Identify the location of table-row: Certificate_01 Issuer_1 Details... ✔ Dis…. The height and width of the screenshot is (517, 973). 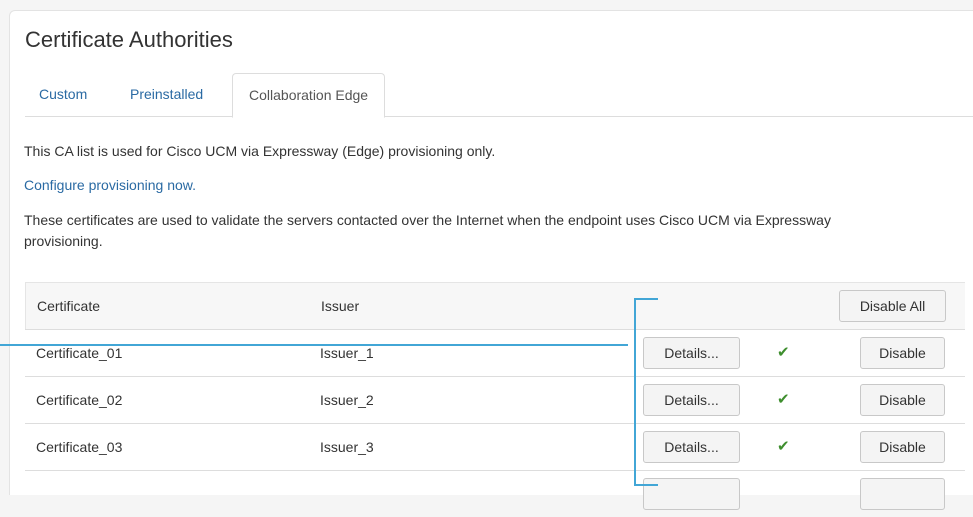
(495, 352).